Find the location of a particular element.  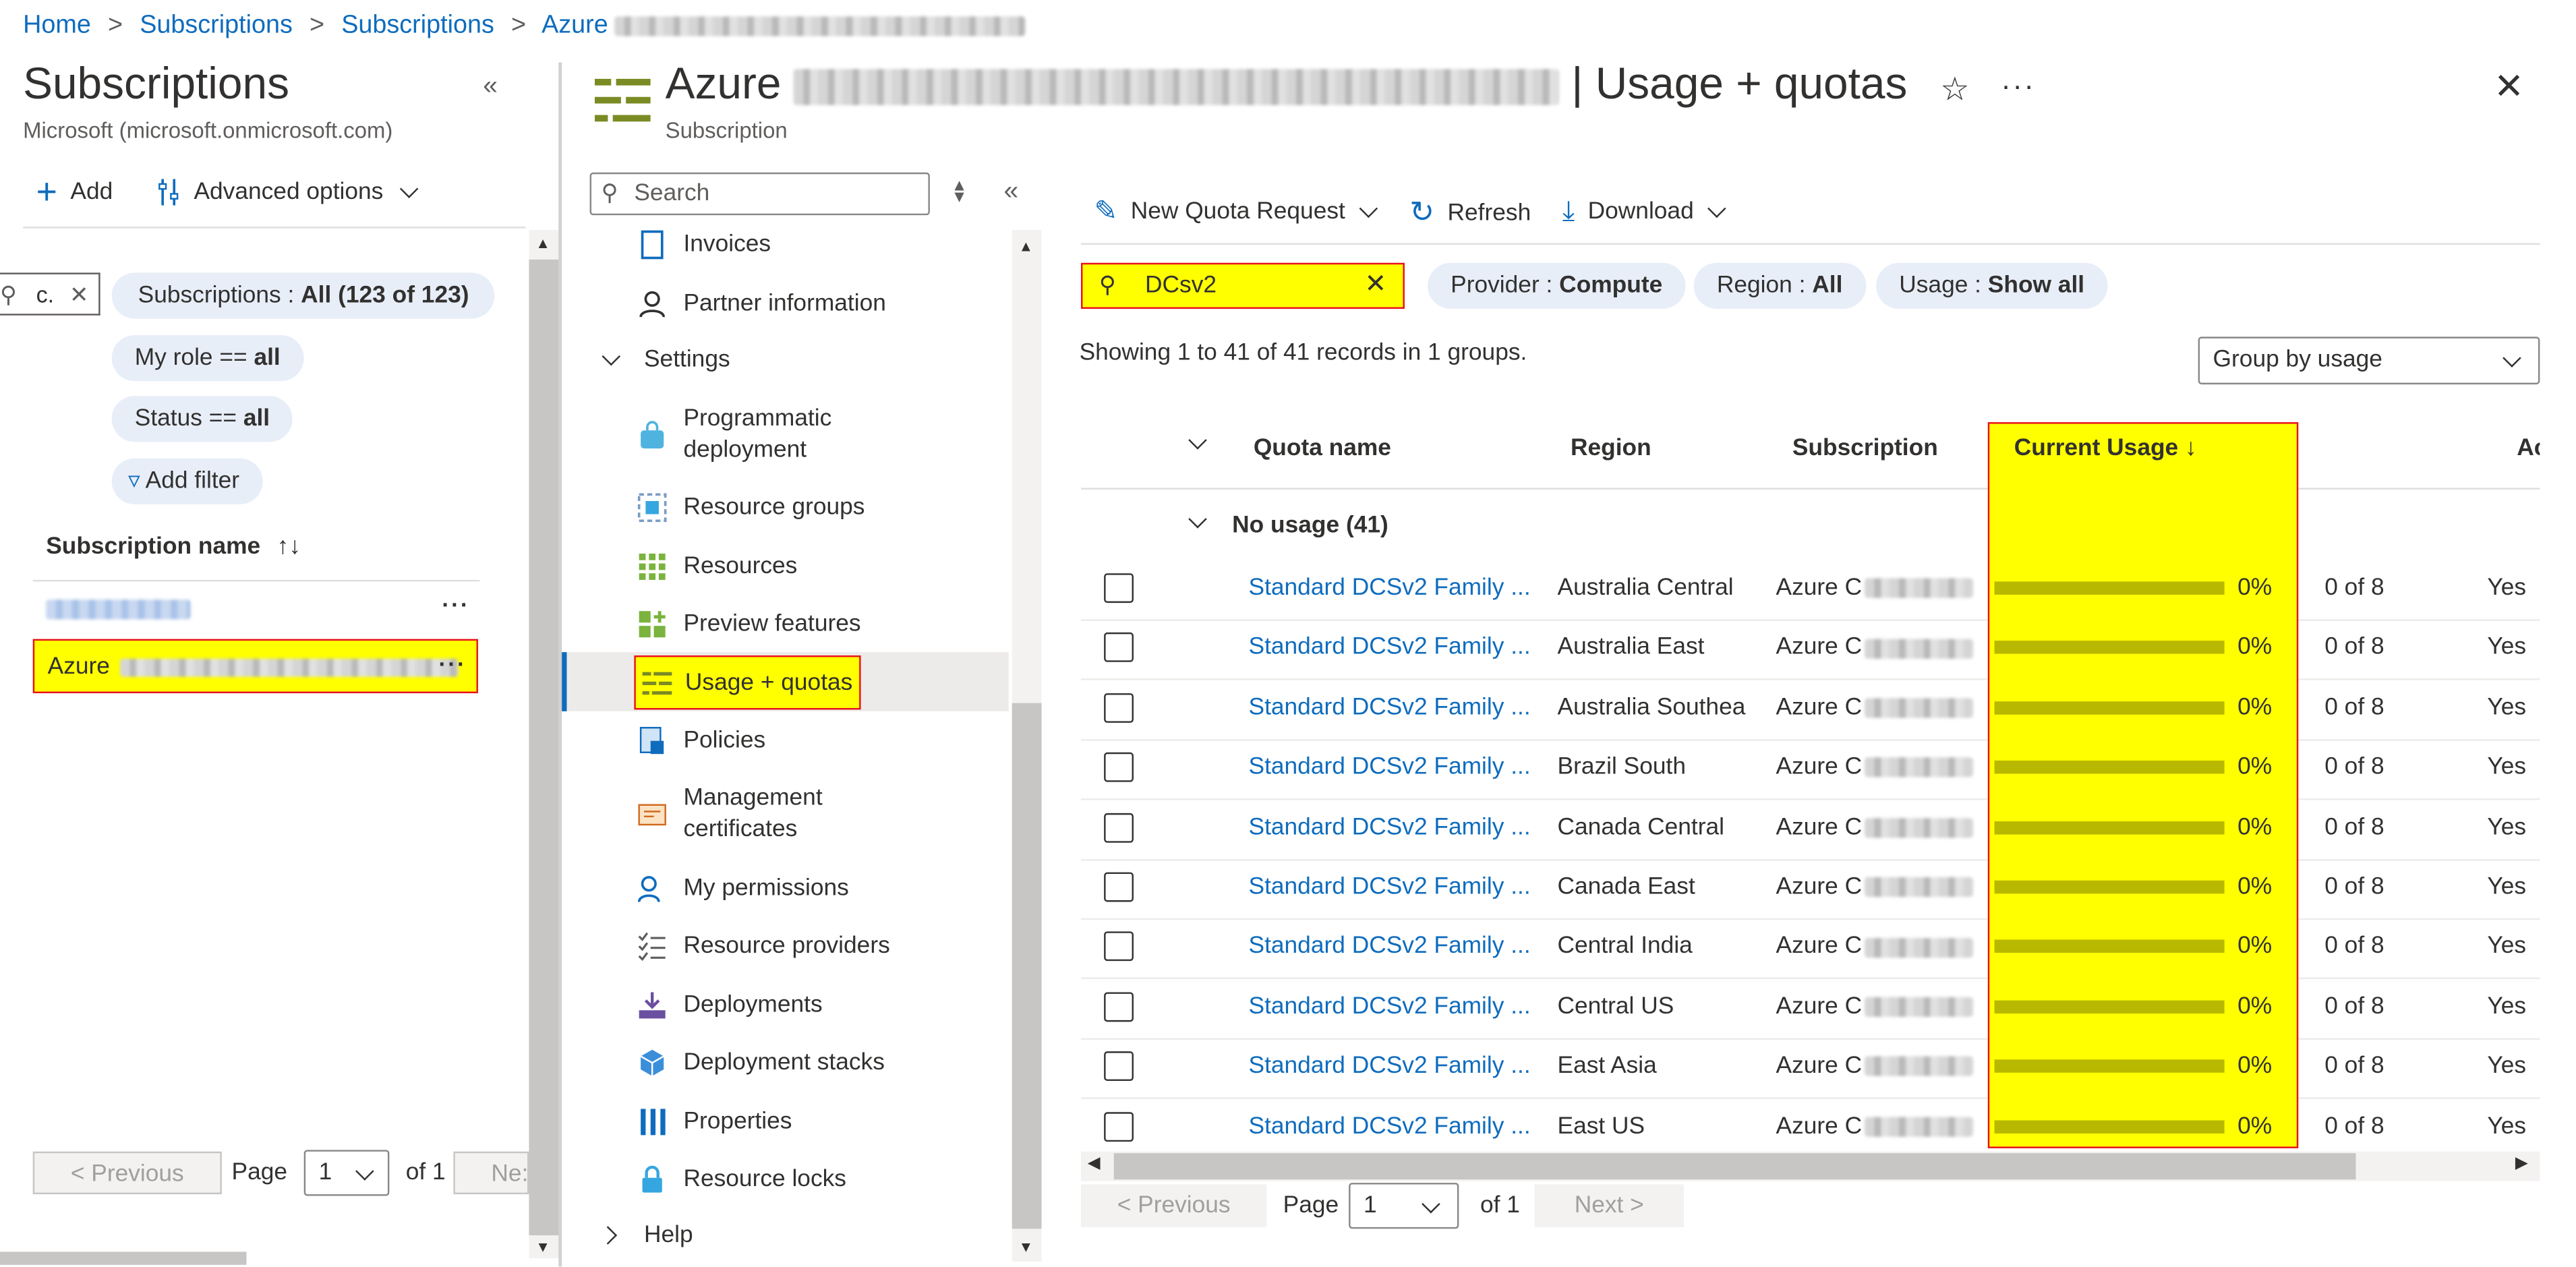

column-header-current-usage: Current Usage ↓ is located at coordinates (2106, 449).